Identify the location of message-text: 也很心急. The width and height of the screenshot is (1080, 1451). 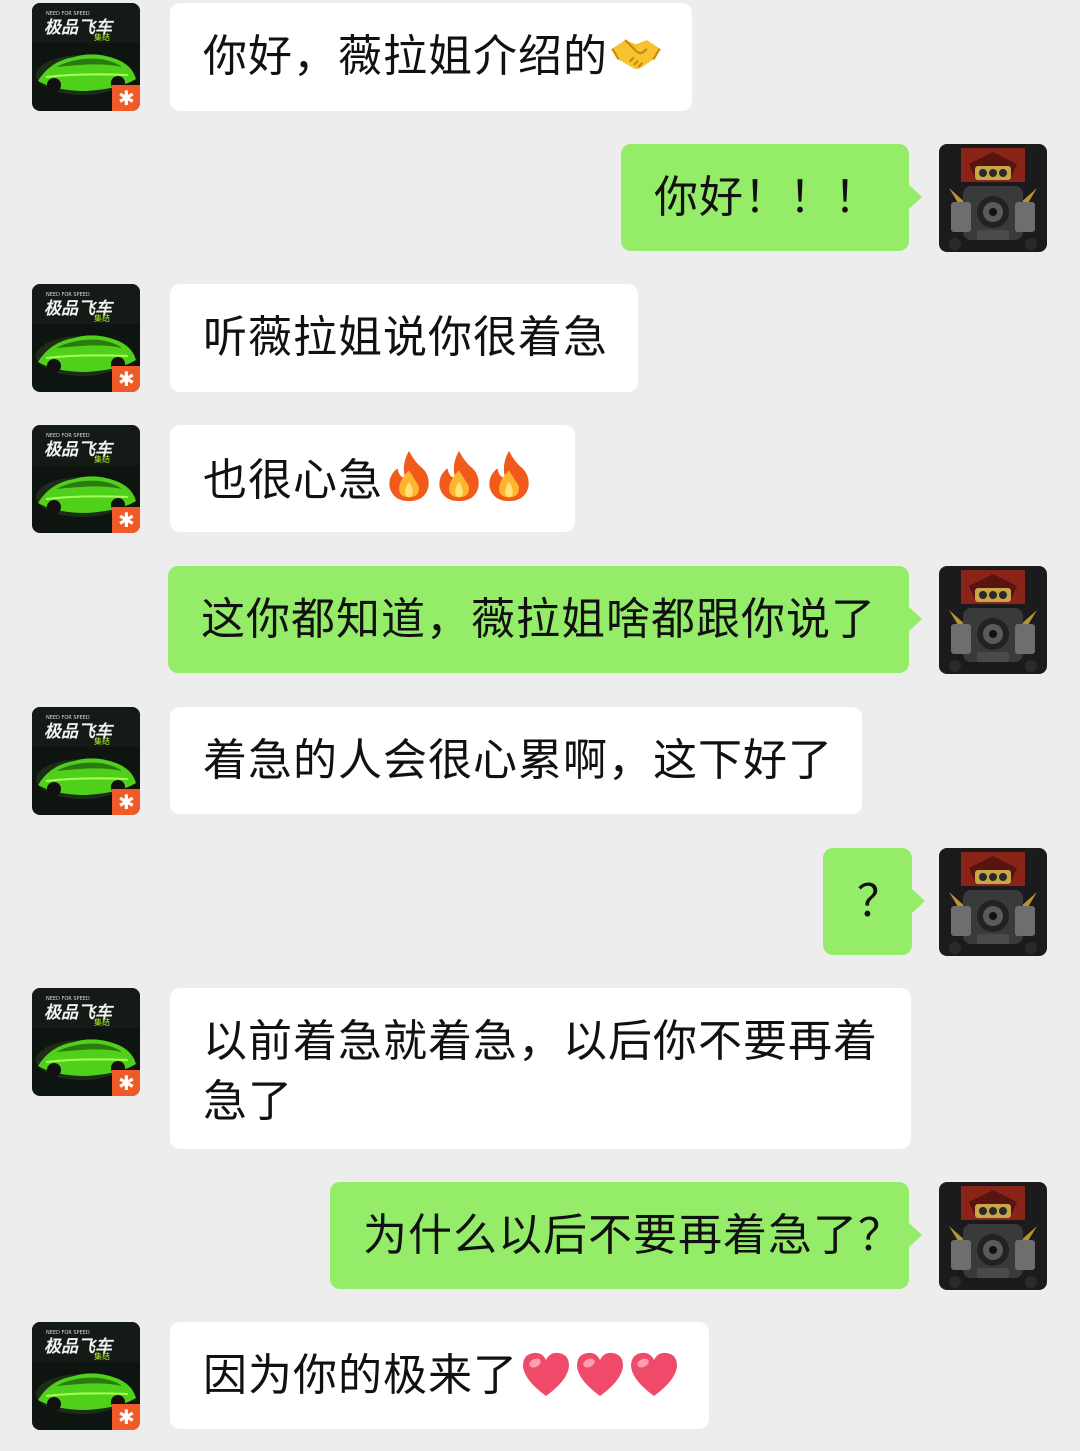
(293, 480).